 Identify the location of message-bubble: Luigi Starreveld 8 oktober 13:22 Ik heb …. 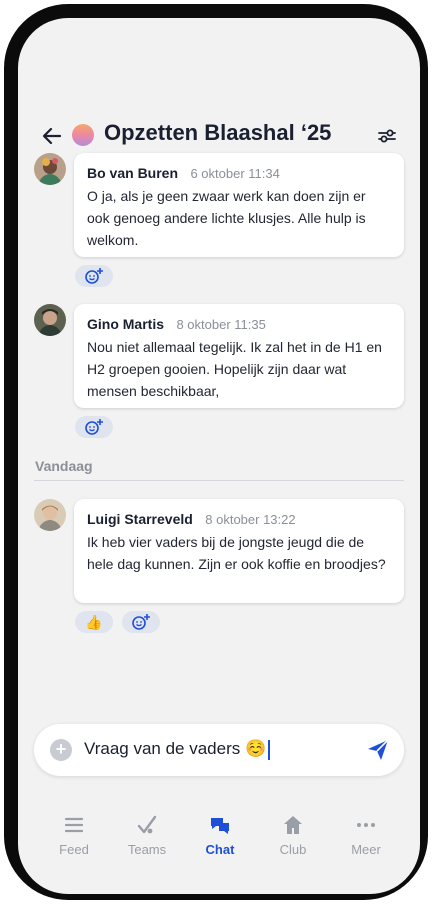
(239, 551).